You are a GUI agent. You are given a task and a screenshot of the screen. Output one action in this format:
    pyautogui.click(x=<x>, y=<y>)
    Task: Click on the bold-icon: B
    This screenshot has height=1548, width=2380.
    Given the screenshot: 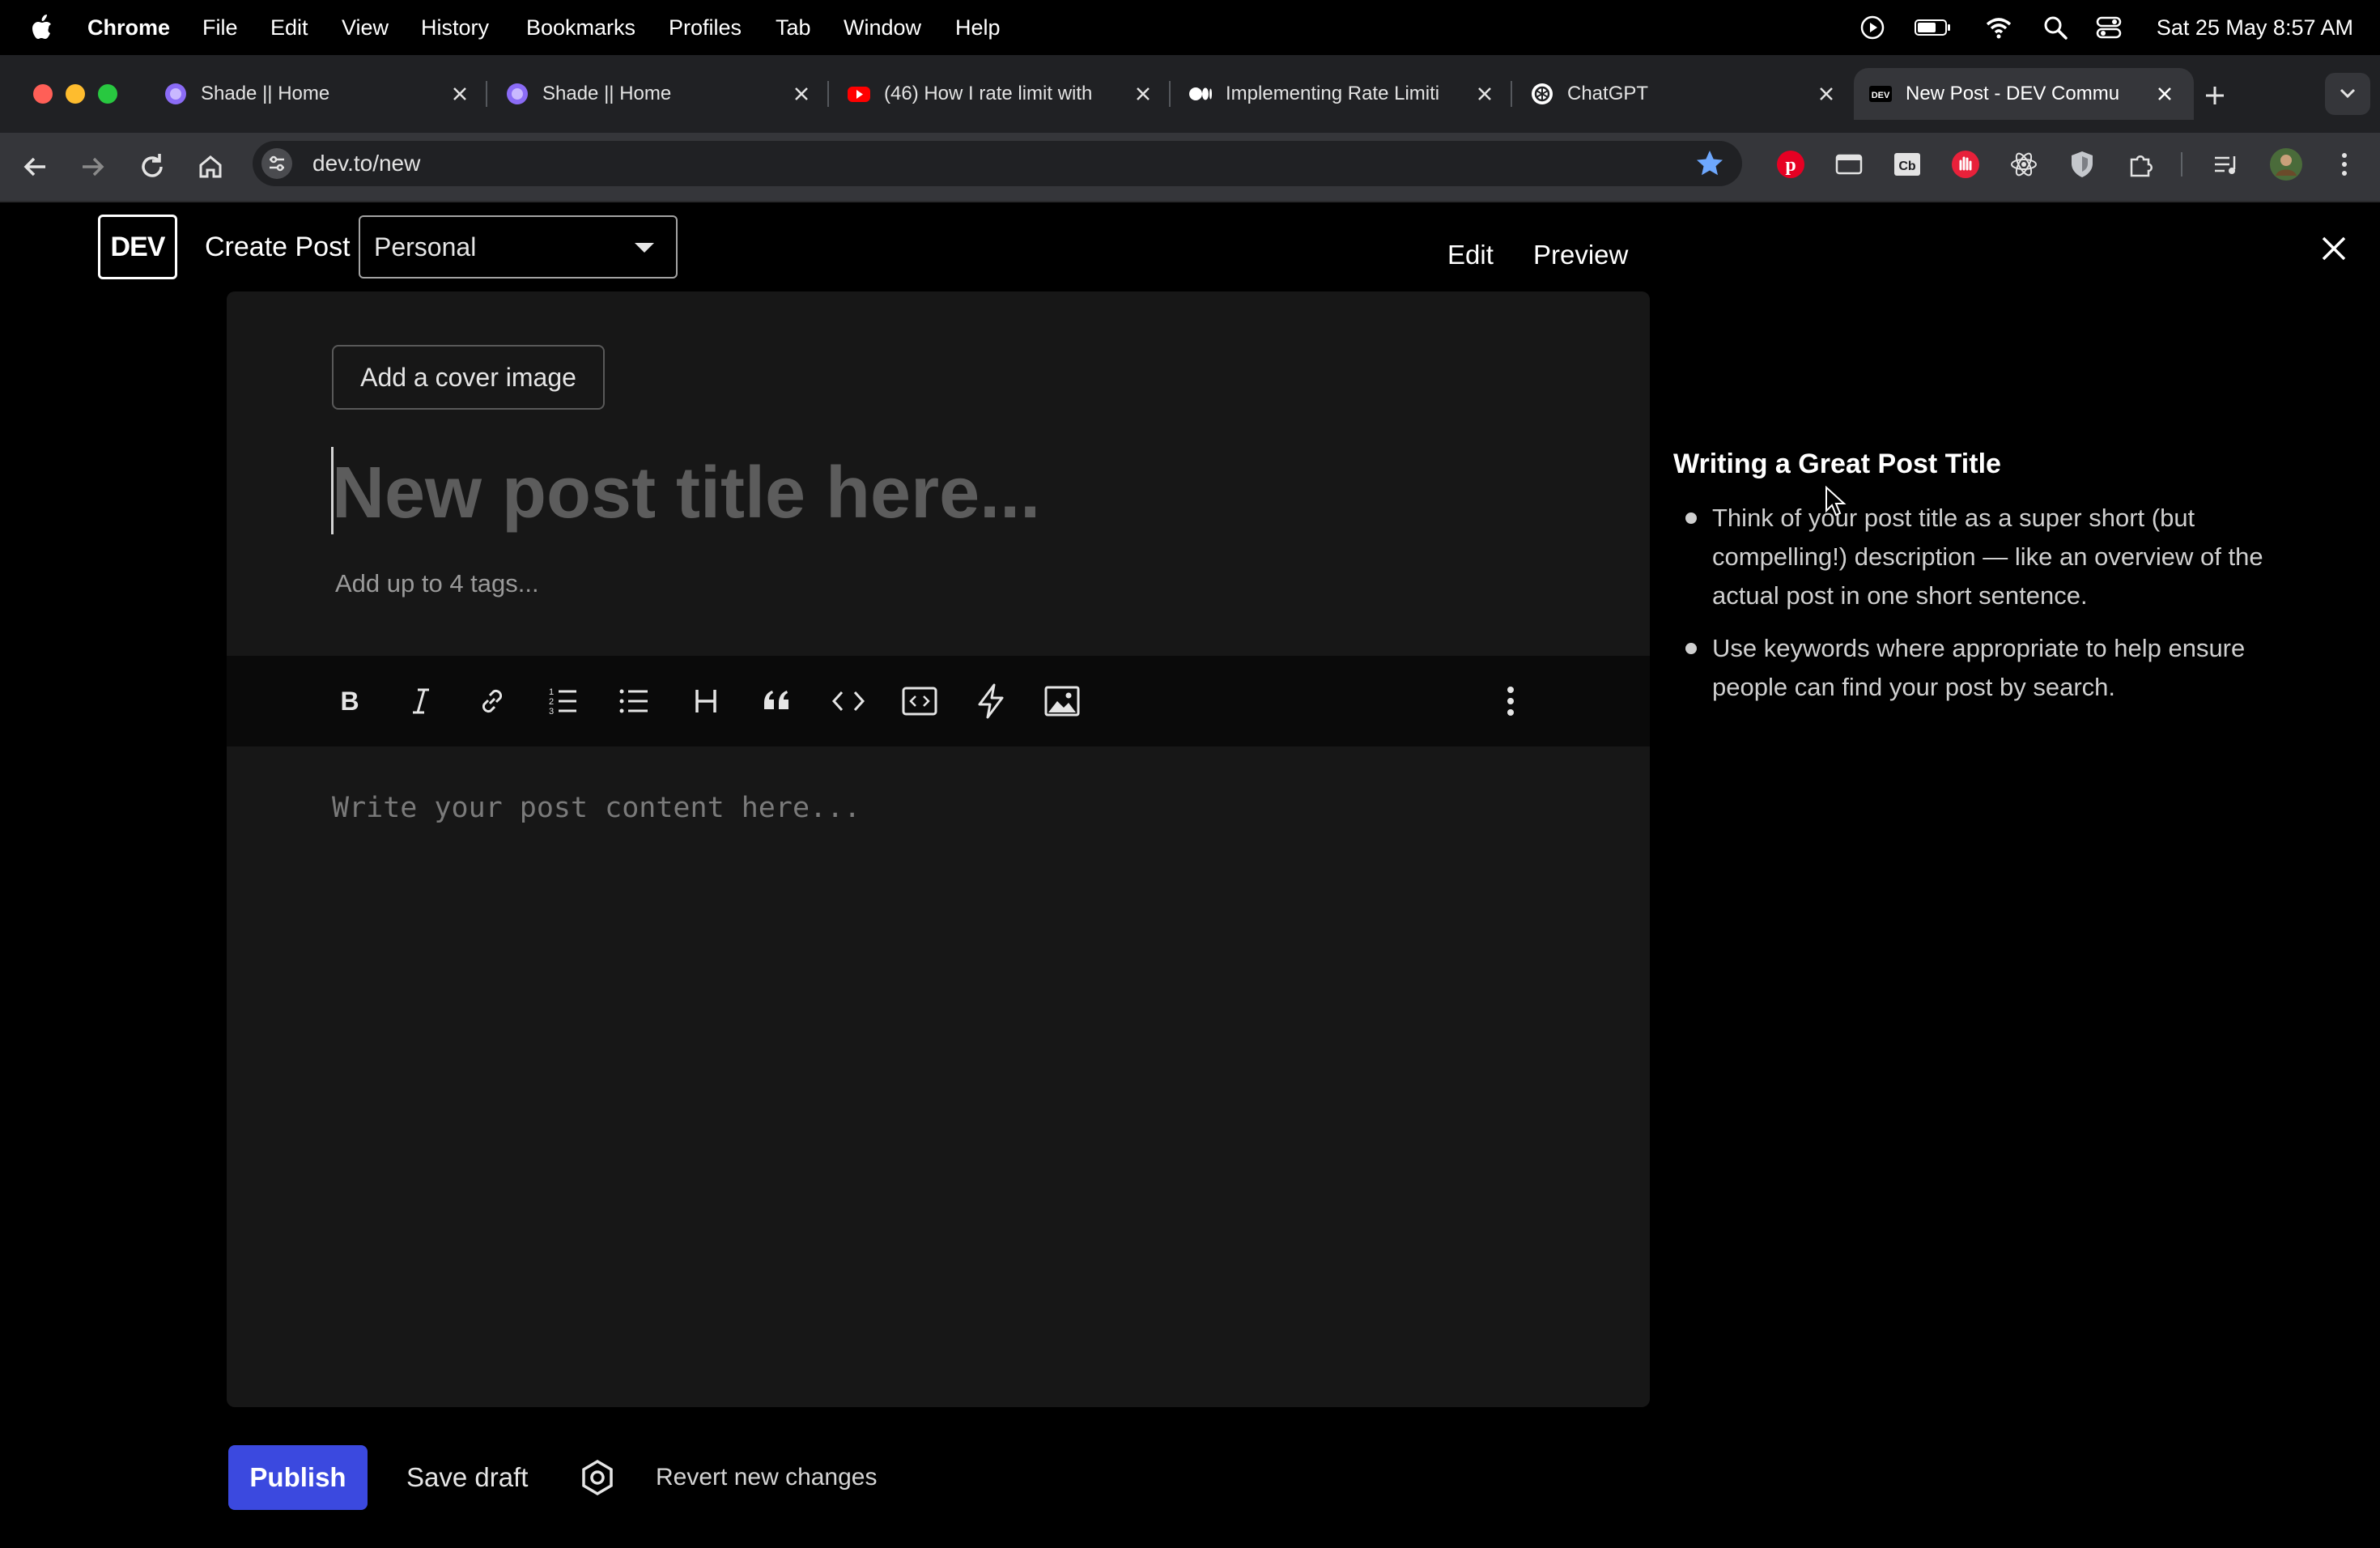 What is the action you would take?
    pyautogui.click(x=350, y=701)
    